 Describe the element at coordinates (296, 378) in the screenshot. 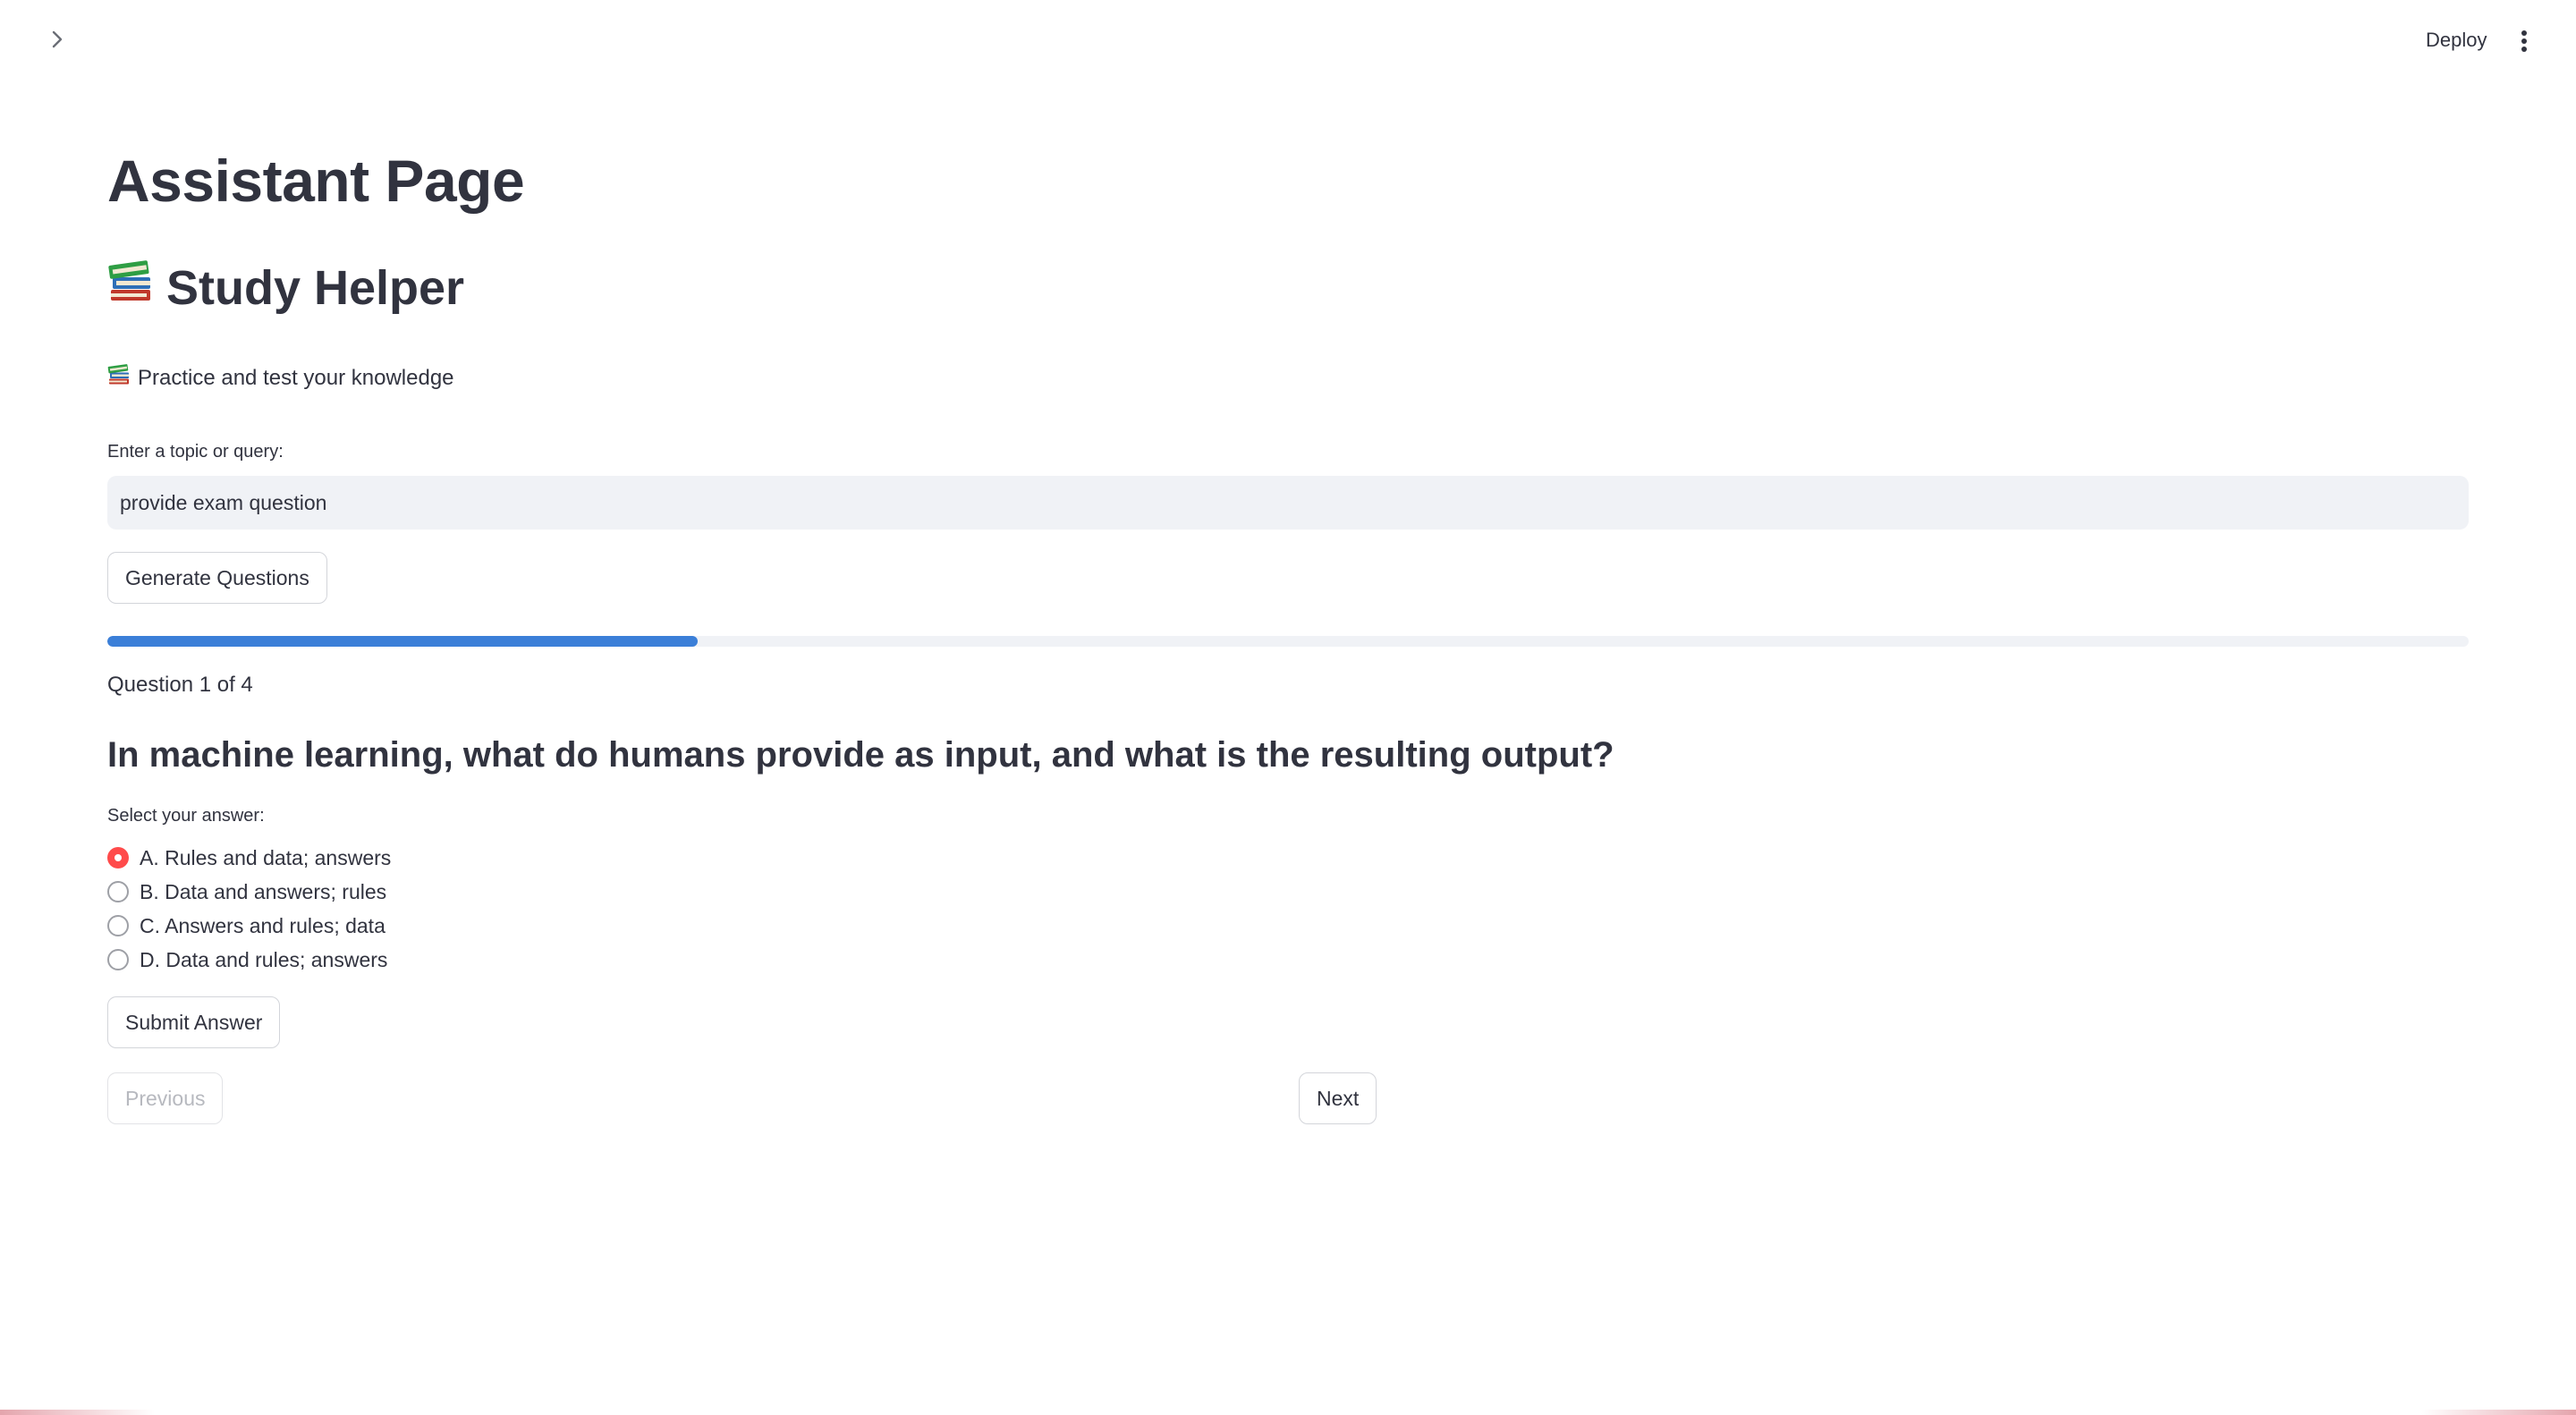

I see `tagline-text: Practice and test your knowledge` at that location.